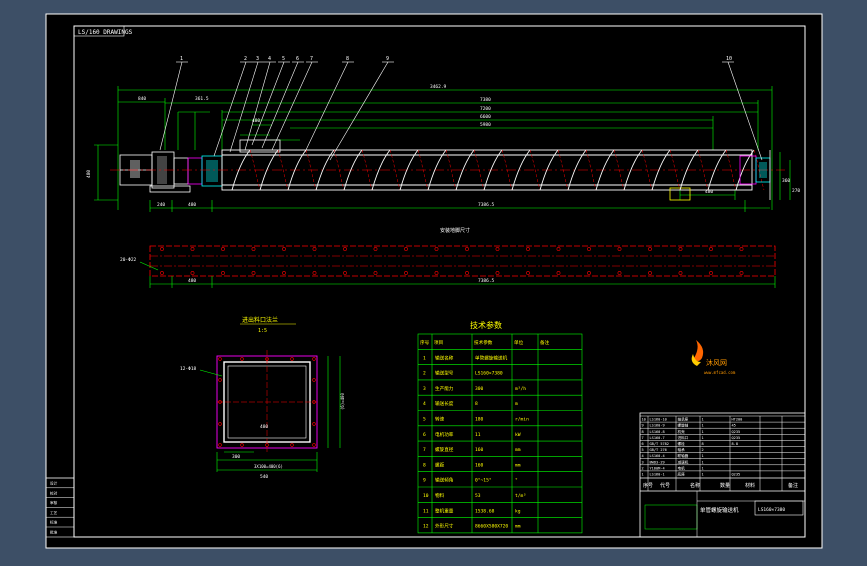 The image size is (867, 566). Describe the element at coordinates (192, 281) in the screenshot. I see `plan-dim-end: 480` at that location.